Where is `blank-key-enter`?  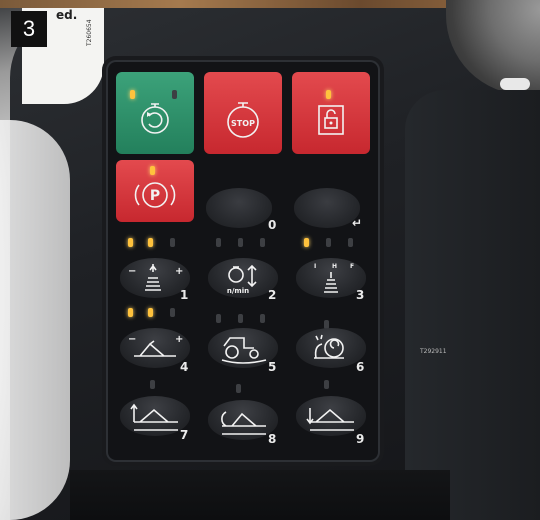
blank-key-enter is located at coordinates (327, 208).